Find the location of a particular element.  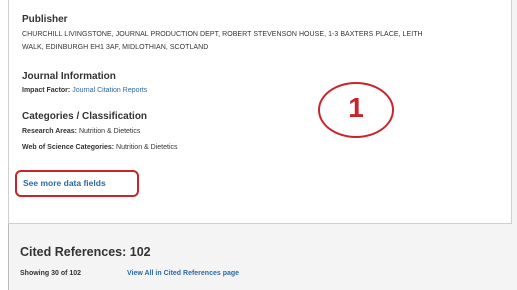

see-more-highlight: See more data fields is located at coordinates (77, 183).